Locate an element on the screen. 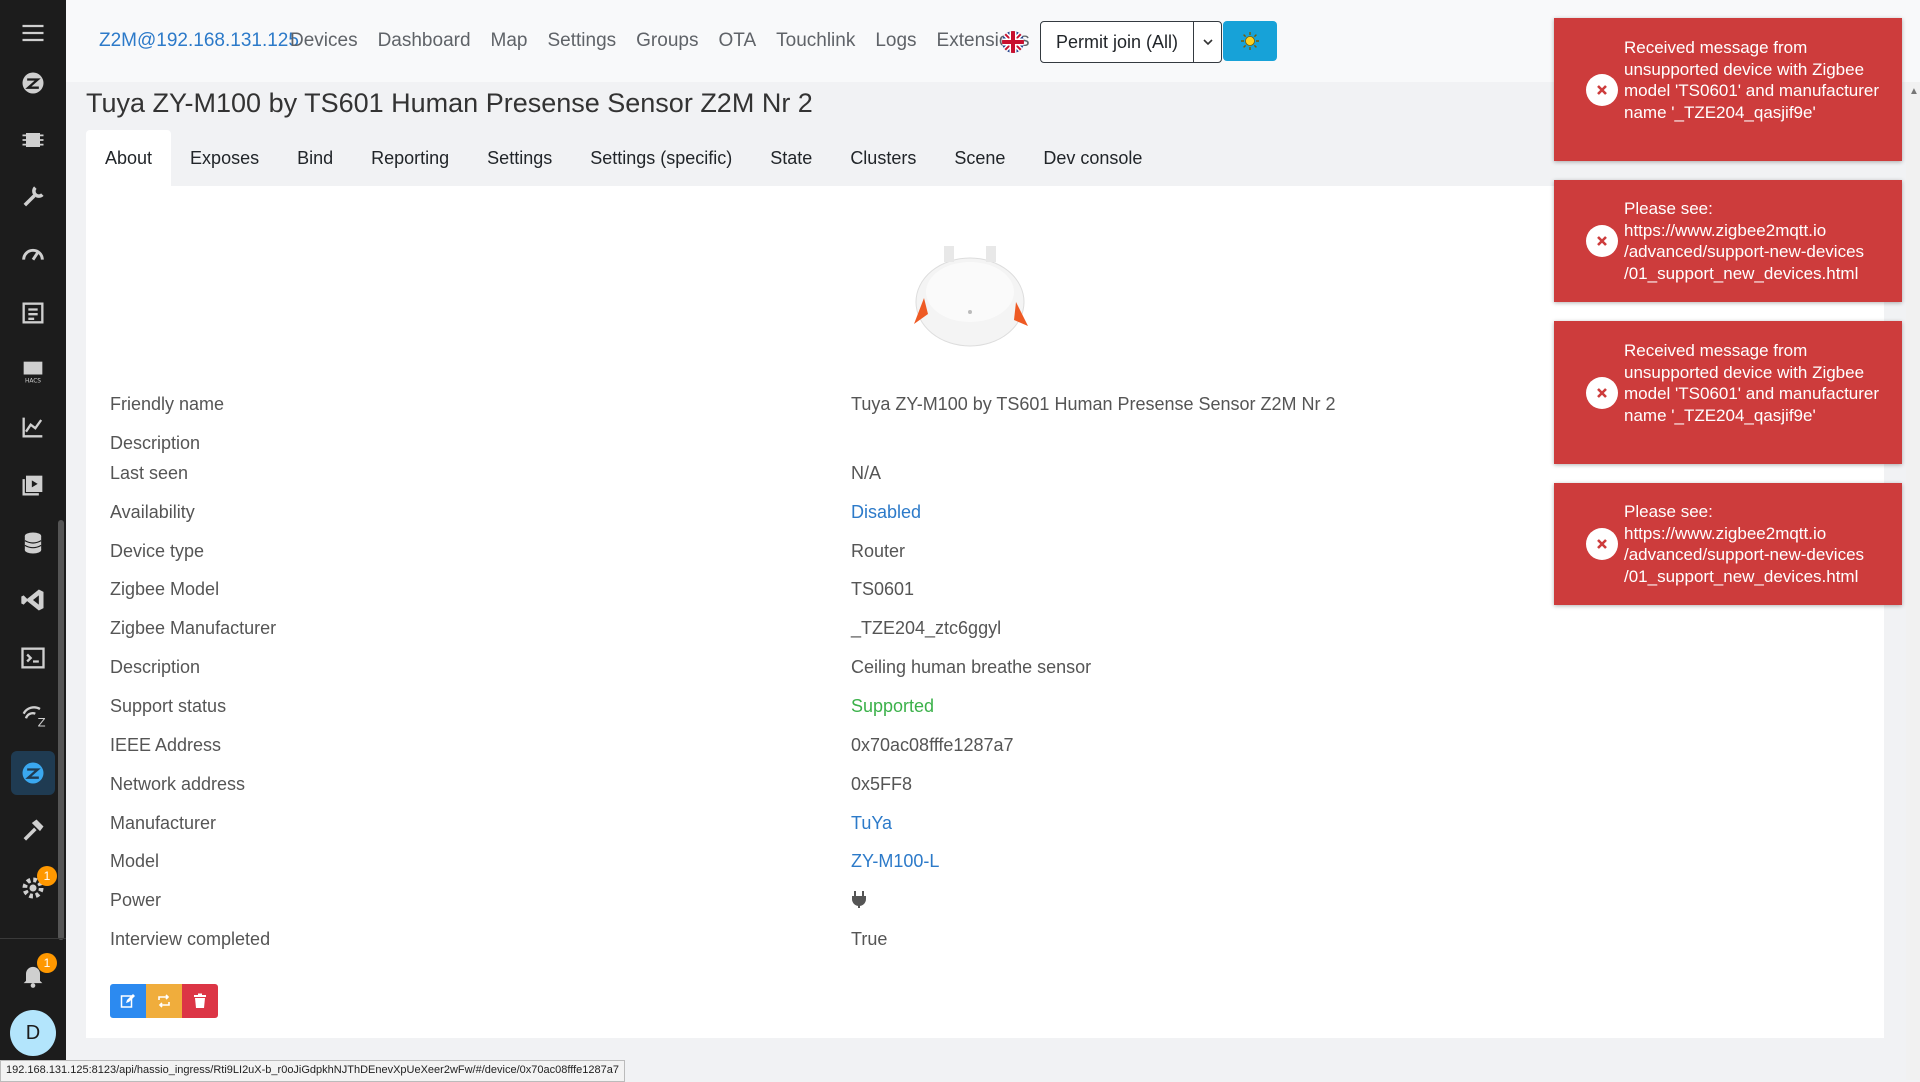  info-value: 0x5FF8 is located at coordinates (882, 784).